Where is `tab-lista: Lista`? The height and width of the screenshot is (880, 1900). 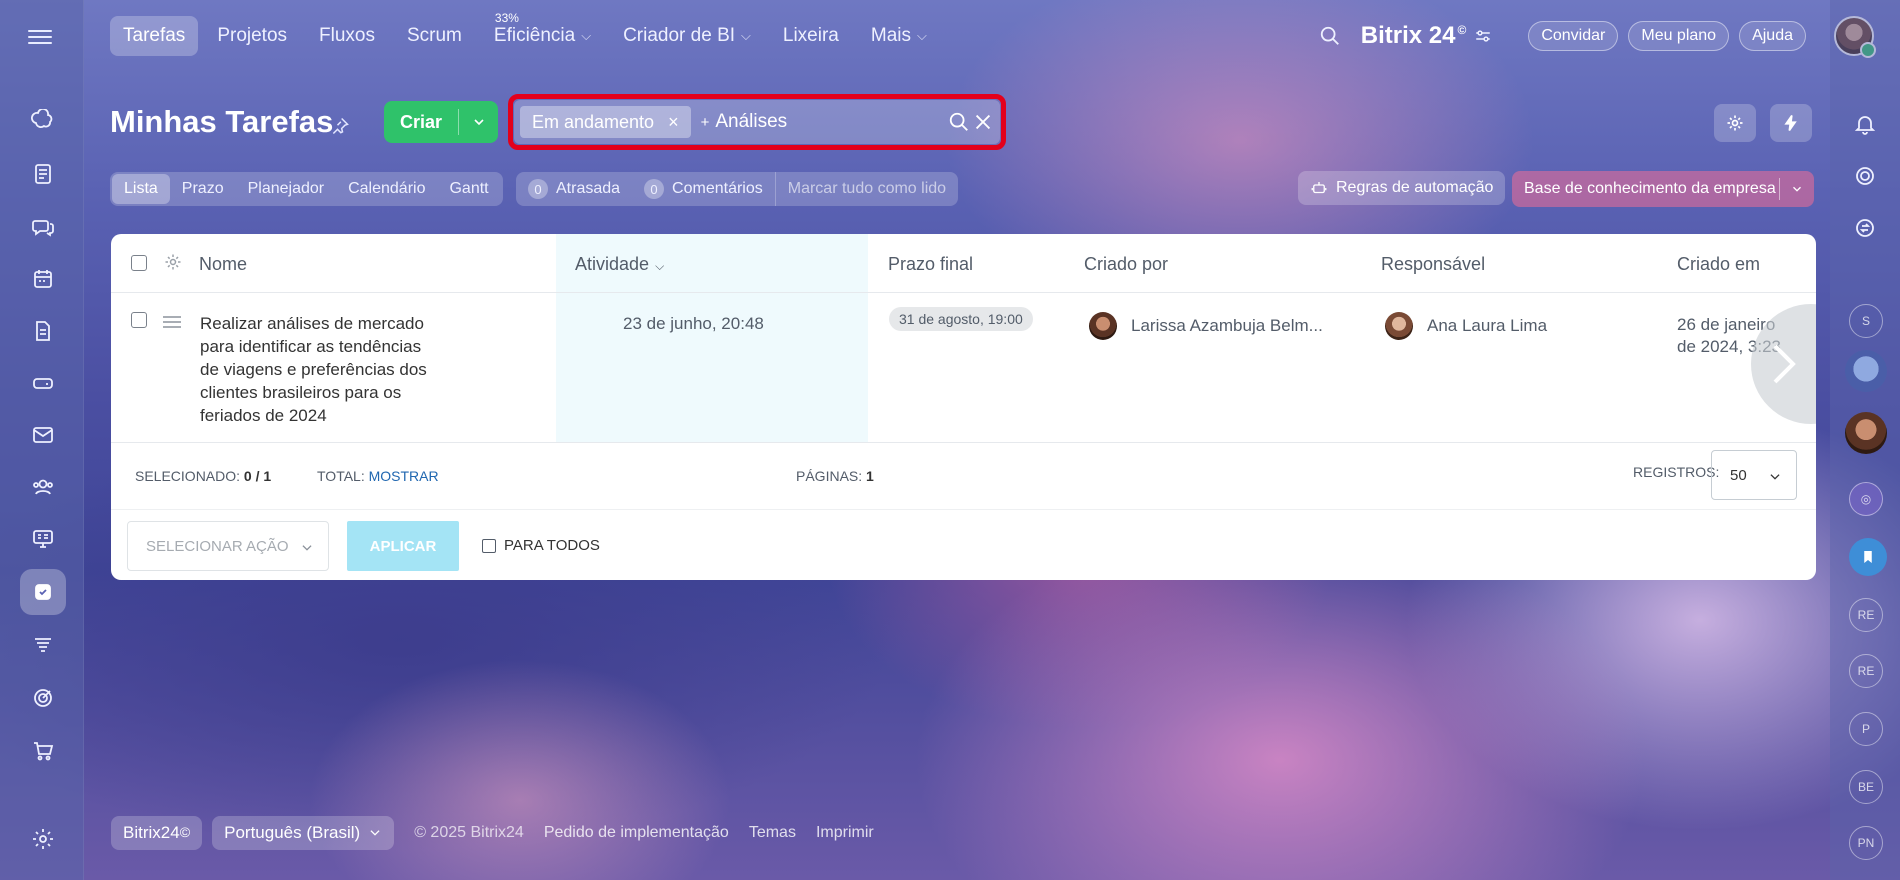 tab-lista: Lista is located at coordinates (141, 189).